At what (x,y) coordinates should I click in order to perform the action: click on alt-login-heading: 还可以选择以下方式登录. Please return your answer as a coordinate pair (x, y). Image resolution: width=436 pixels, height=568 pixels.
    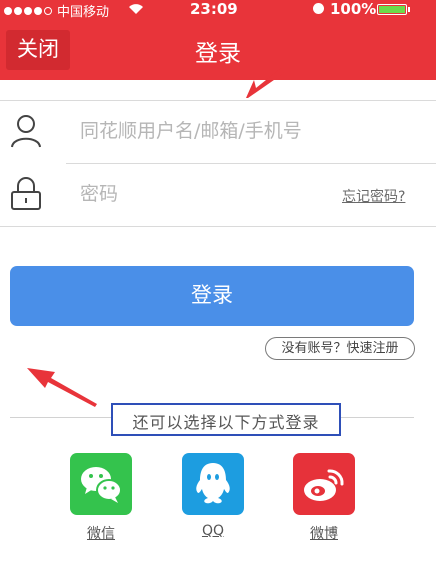
    Looking at the image, I should click on (226, 422).